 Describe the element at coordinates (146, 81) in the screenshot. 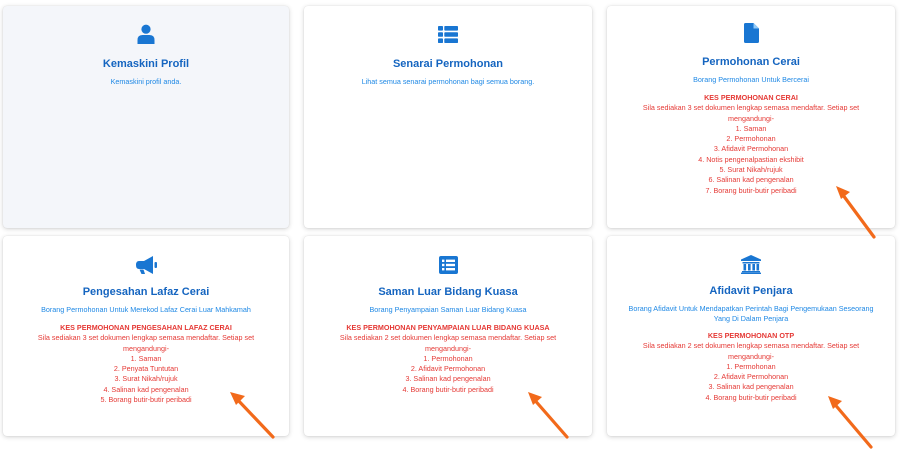

I see `card-subtitle: Kemaskini profil anda.` at that location.